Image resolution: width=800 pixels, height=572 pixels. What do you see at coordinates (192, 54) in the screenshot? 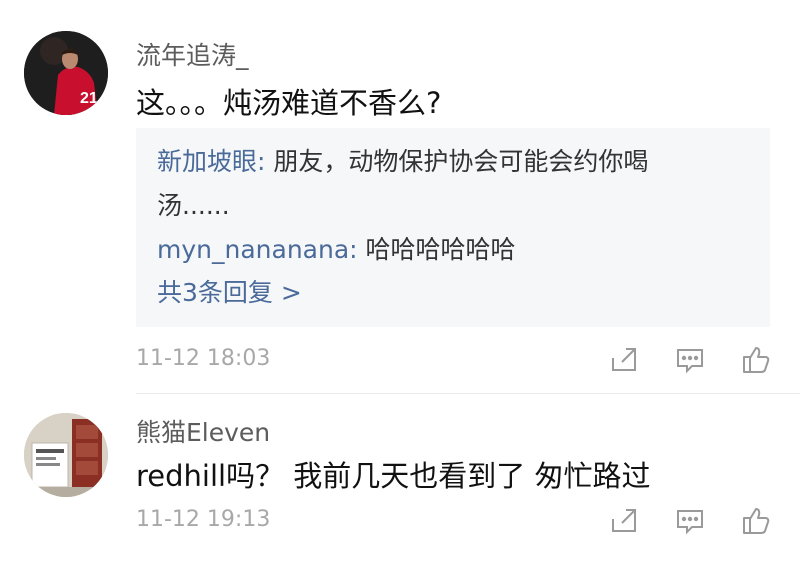
I see `comment-username: 流年追涛_` at bounding box center [192, 54].